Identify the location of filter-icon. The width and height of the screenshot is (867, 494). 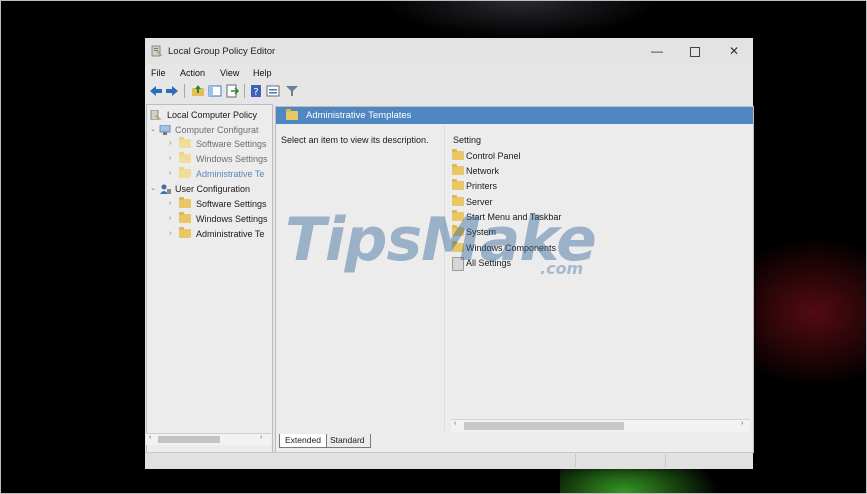
(292, 91).